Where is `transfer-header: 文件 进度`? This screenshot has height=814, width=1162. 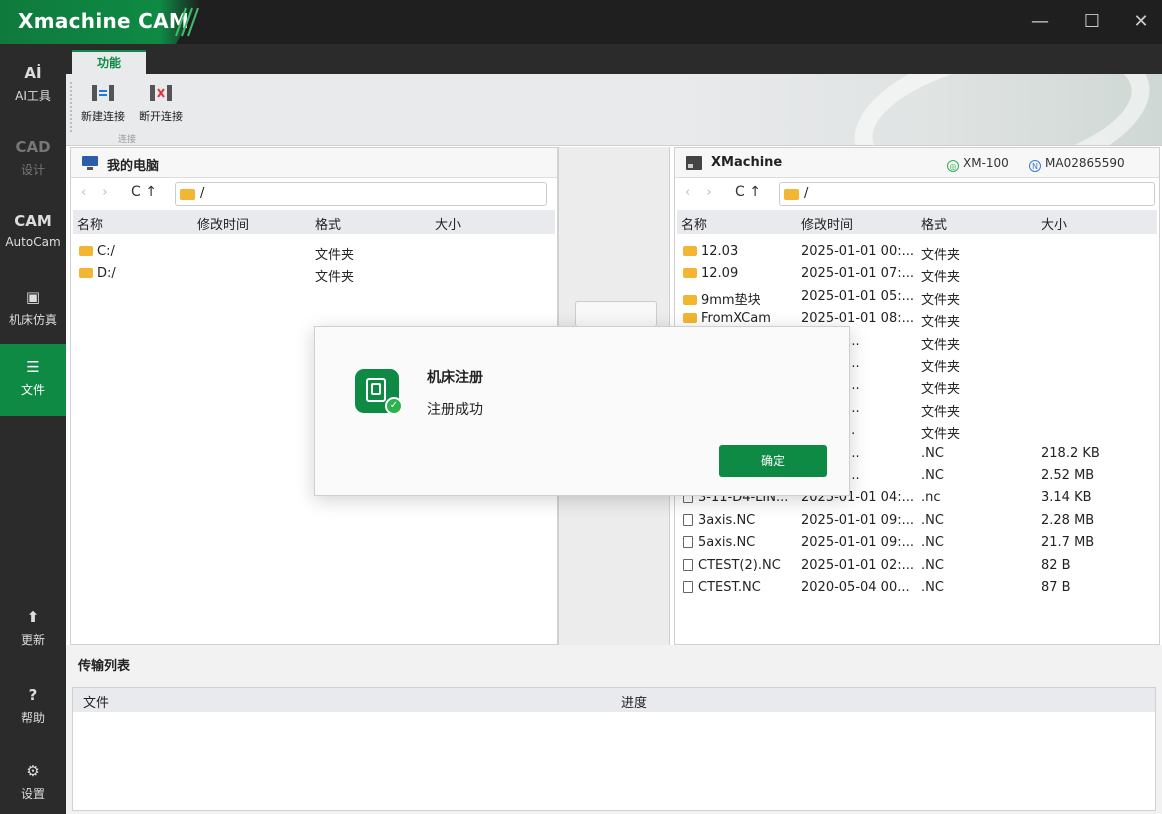
transfer-header: 文件 进度 is located at coordinates (614, 700).